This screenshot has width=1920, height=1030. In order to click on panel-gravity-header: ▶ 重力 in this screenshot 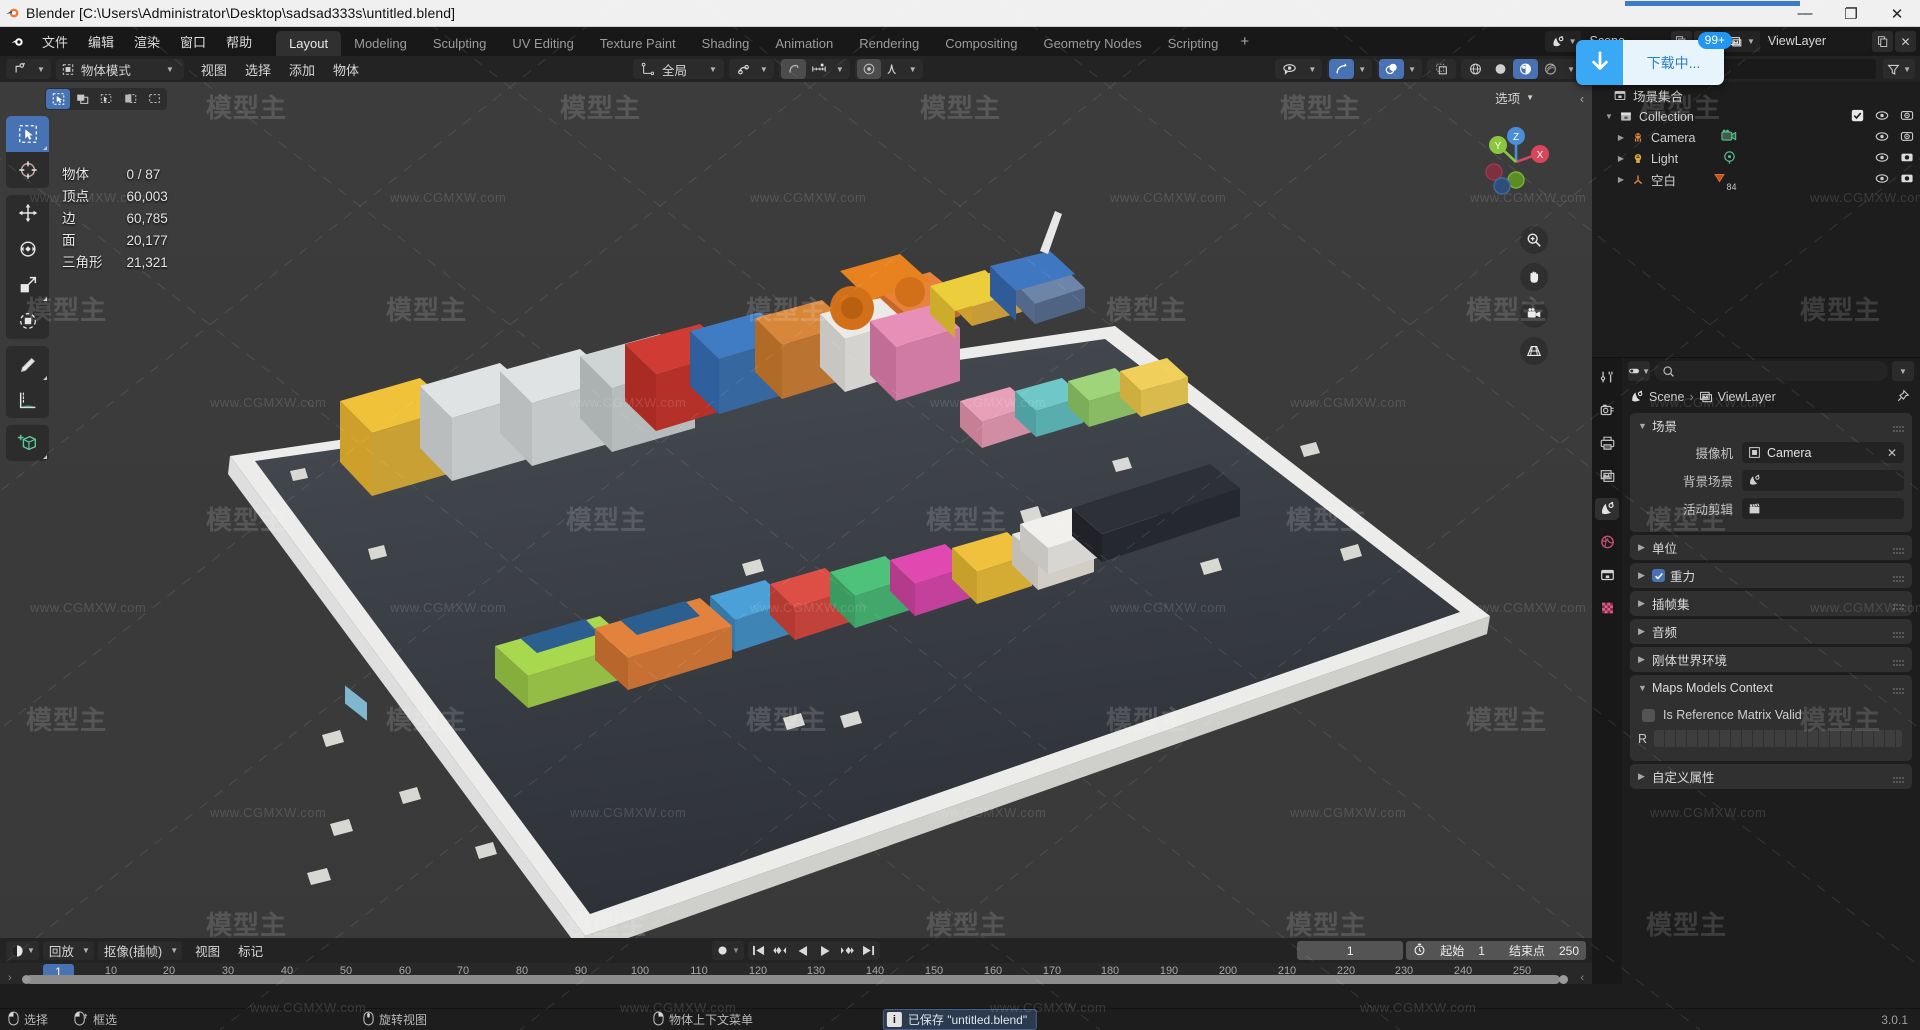, I will do `click(1771, 575)`.